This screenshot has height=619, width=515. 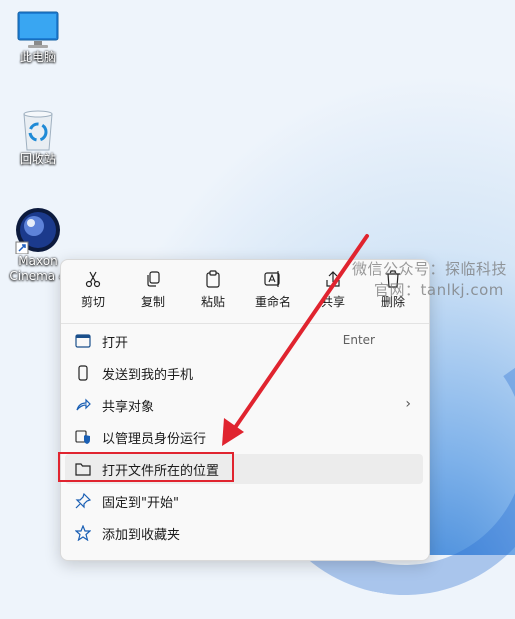 What do you see at coordinates (140, 503) in the screenshot?
I see `menu-item-label: 固定到"开始"` at bounding box center [140, 503].